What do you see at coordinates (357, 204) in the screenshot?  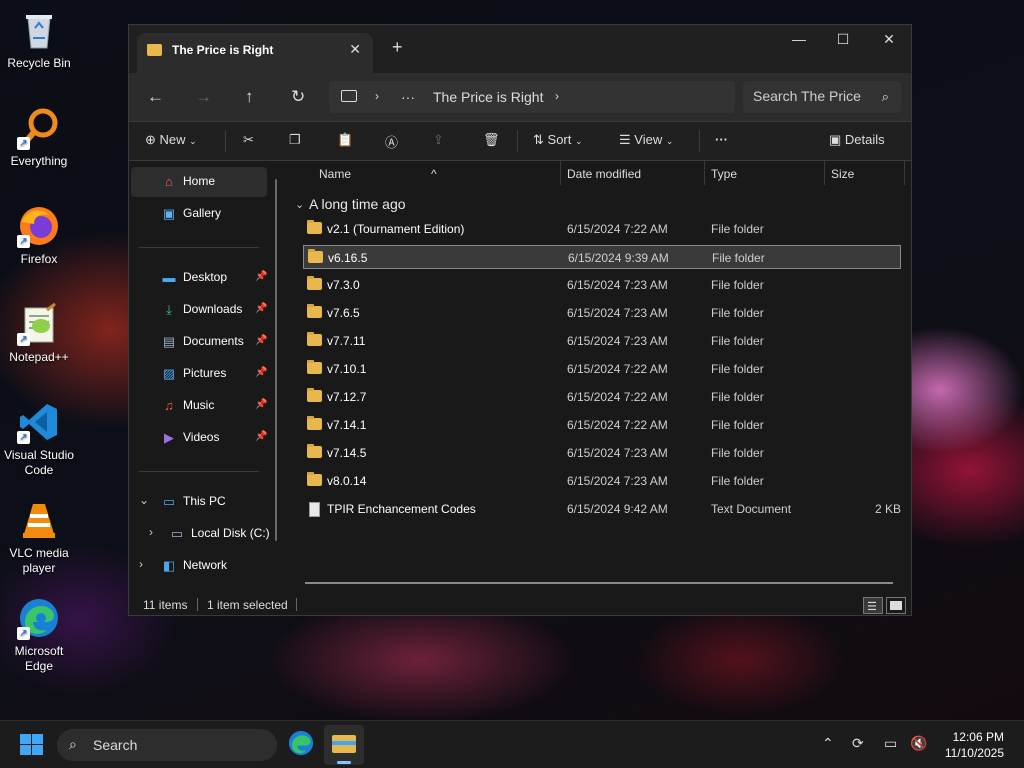 I see `group-header: A long time ago` at bounding box center [357, 204].